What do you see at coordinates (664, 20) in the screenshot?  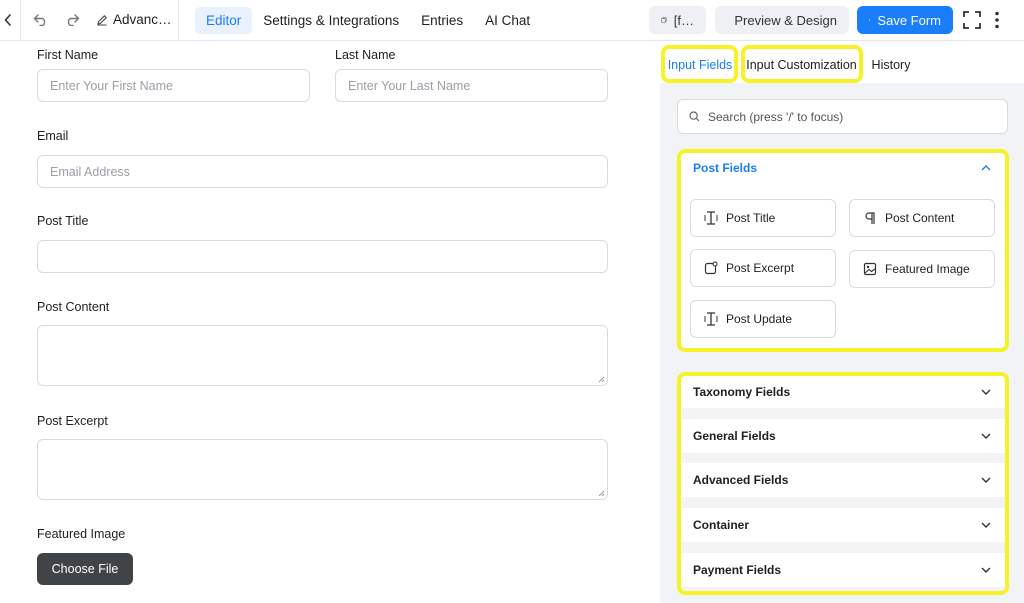 I see `copy-icon` at bounding box center [664, 20].